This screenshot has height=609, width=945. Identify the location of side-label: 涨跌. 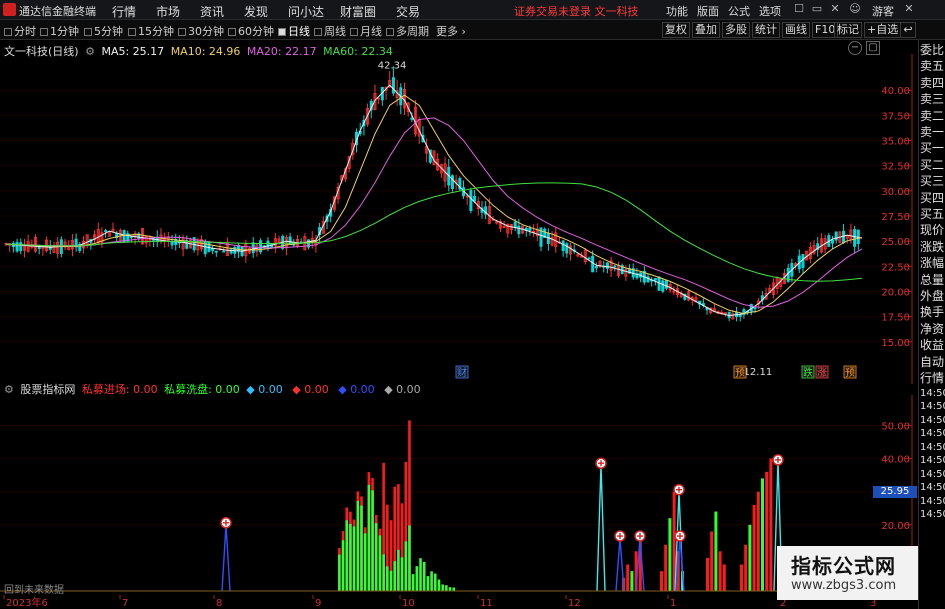
(932, 247).